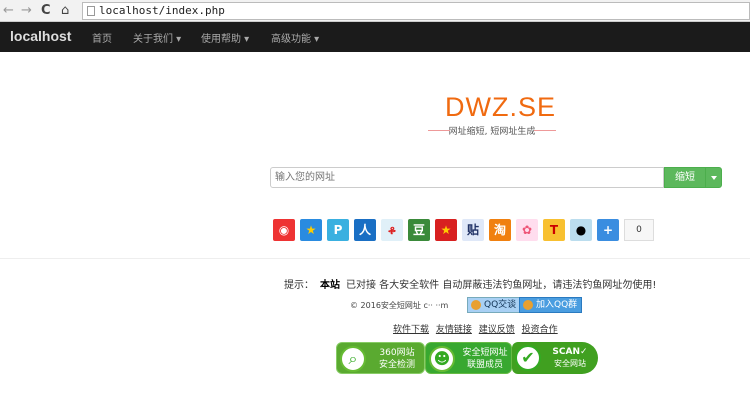  What do you see at coordinates (485, 353) in the screenshot?
I see `badge-line: 安全短网址` at bounding box center [485, 353].